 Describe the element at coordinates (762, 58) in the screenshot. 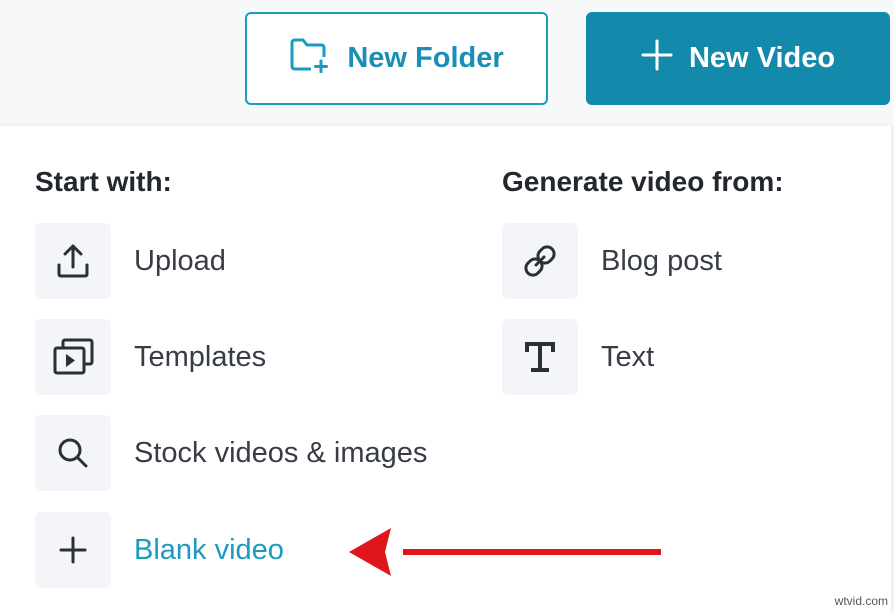

I see `new-video-label: New Video` at that location.